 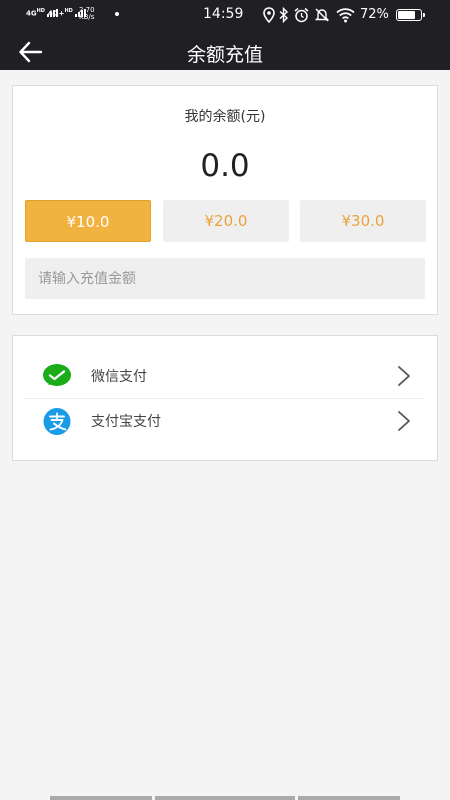 What do you see at coordinates (269, 15) in the screenshot?
I see `location-icon` at bounding box center [269, 15].